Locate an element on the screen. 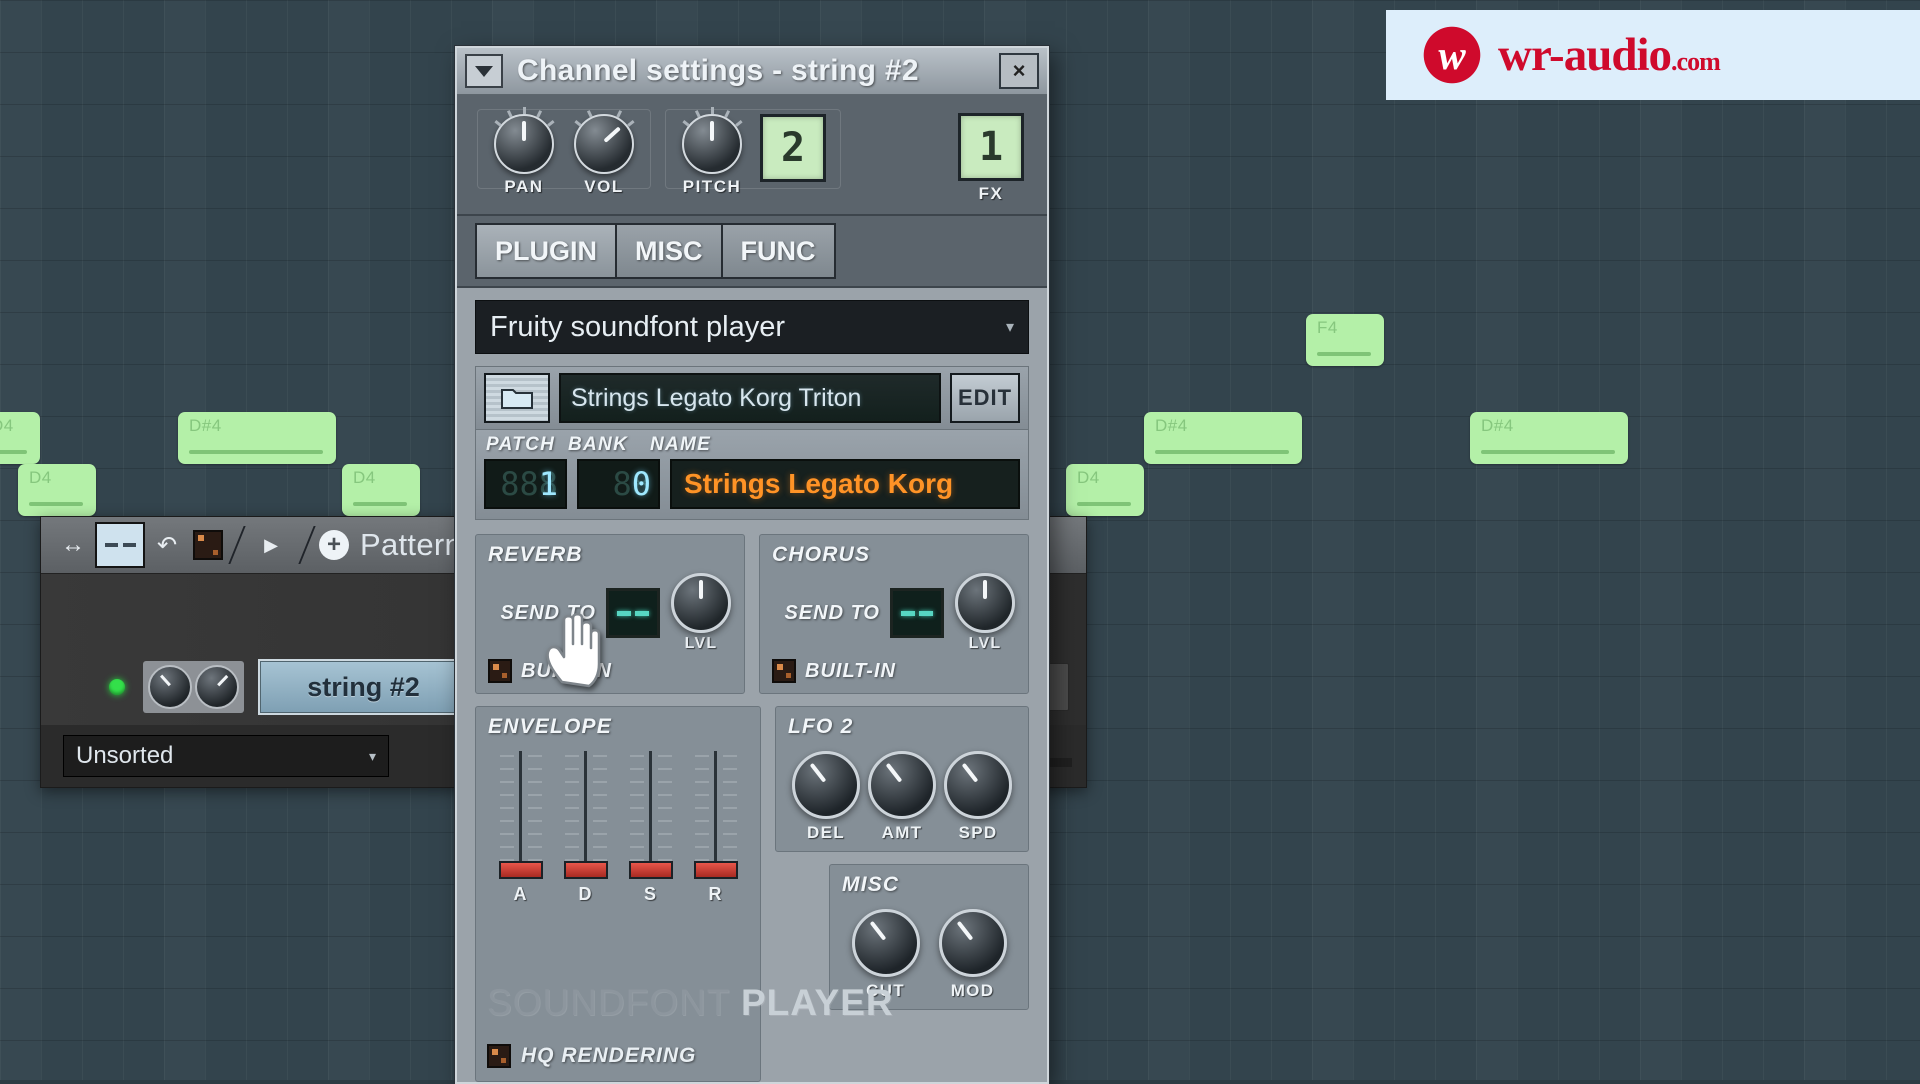  note-label: D4 is located at coordinates (1088, 477).